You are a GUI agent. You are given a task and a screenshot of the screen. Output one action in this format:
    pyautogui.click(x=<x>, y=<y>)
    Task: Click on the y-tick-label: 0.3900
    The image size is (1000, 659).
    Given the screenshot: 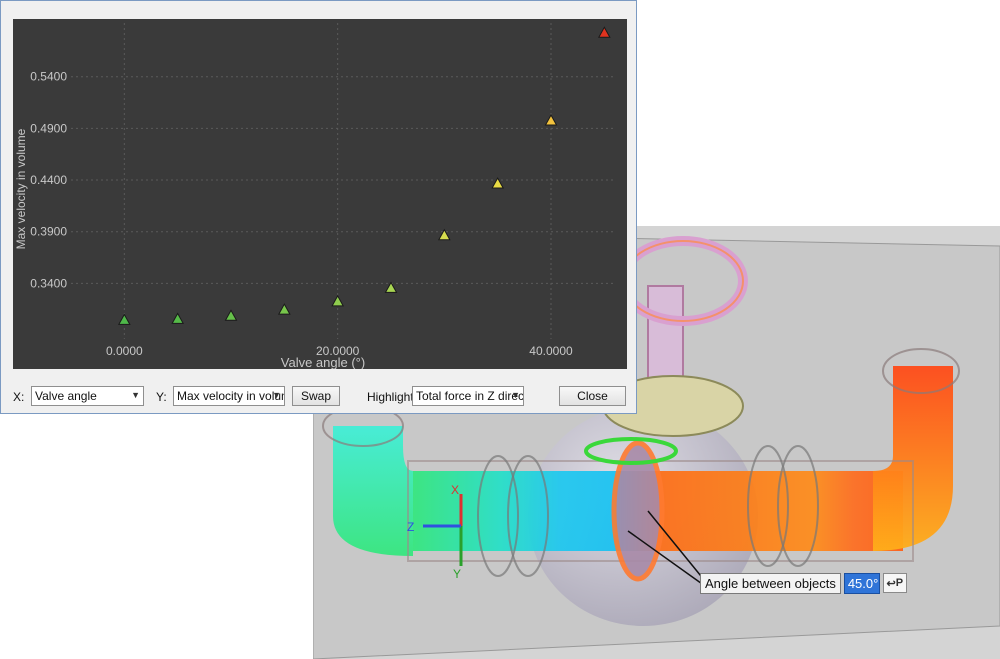 What is the action you would take?
    pyautogui.click(x=48, y=232)
    